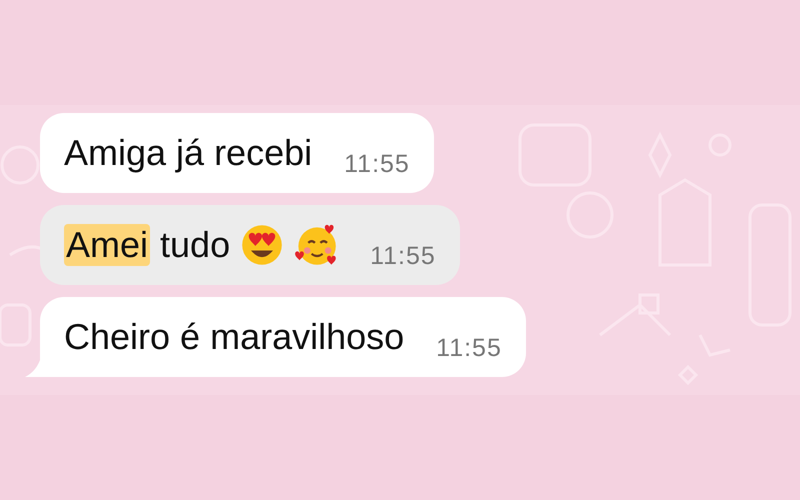  Describe the element at coordinates (195, 245) in the screenshot. I see `message-text: tudo` at that location.